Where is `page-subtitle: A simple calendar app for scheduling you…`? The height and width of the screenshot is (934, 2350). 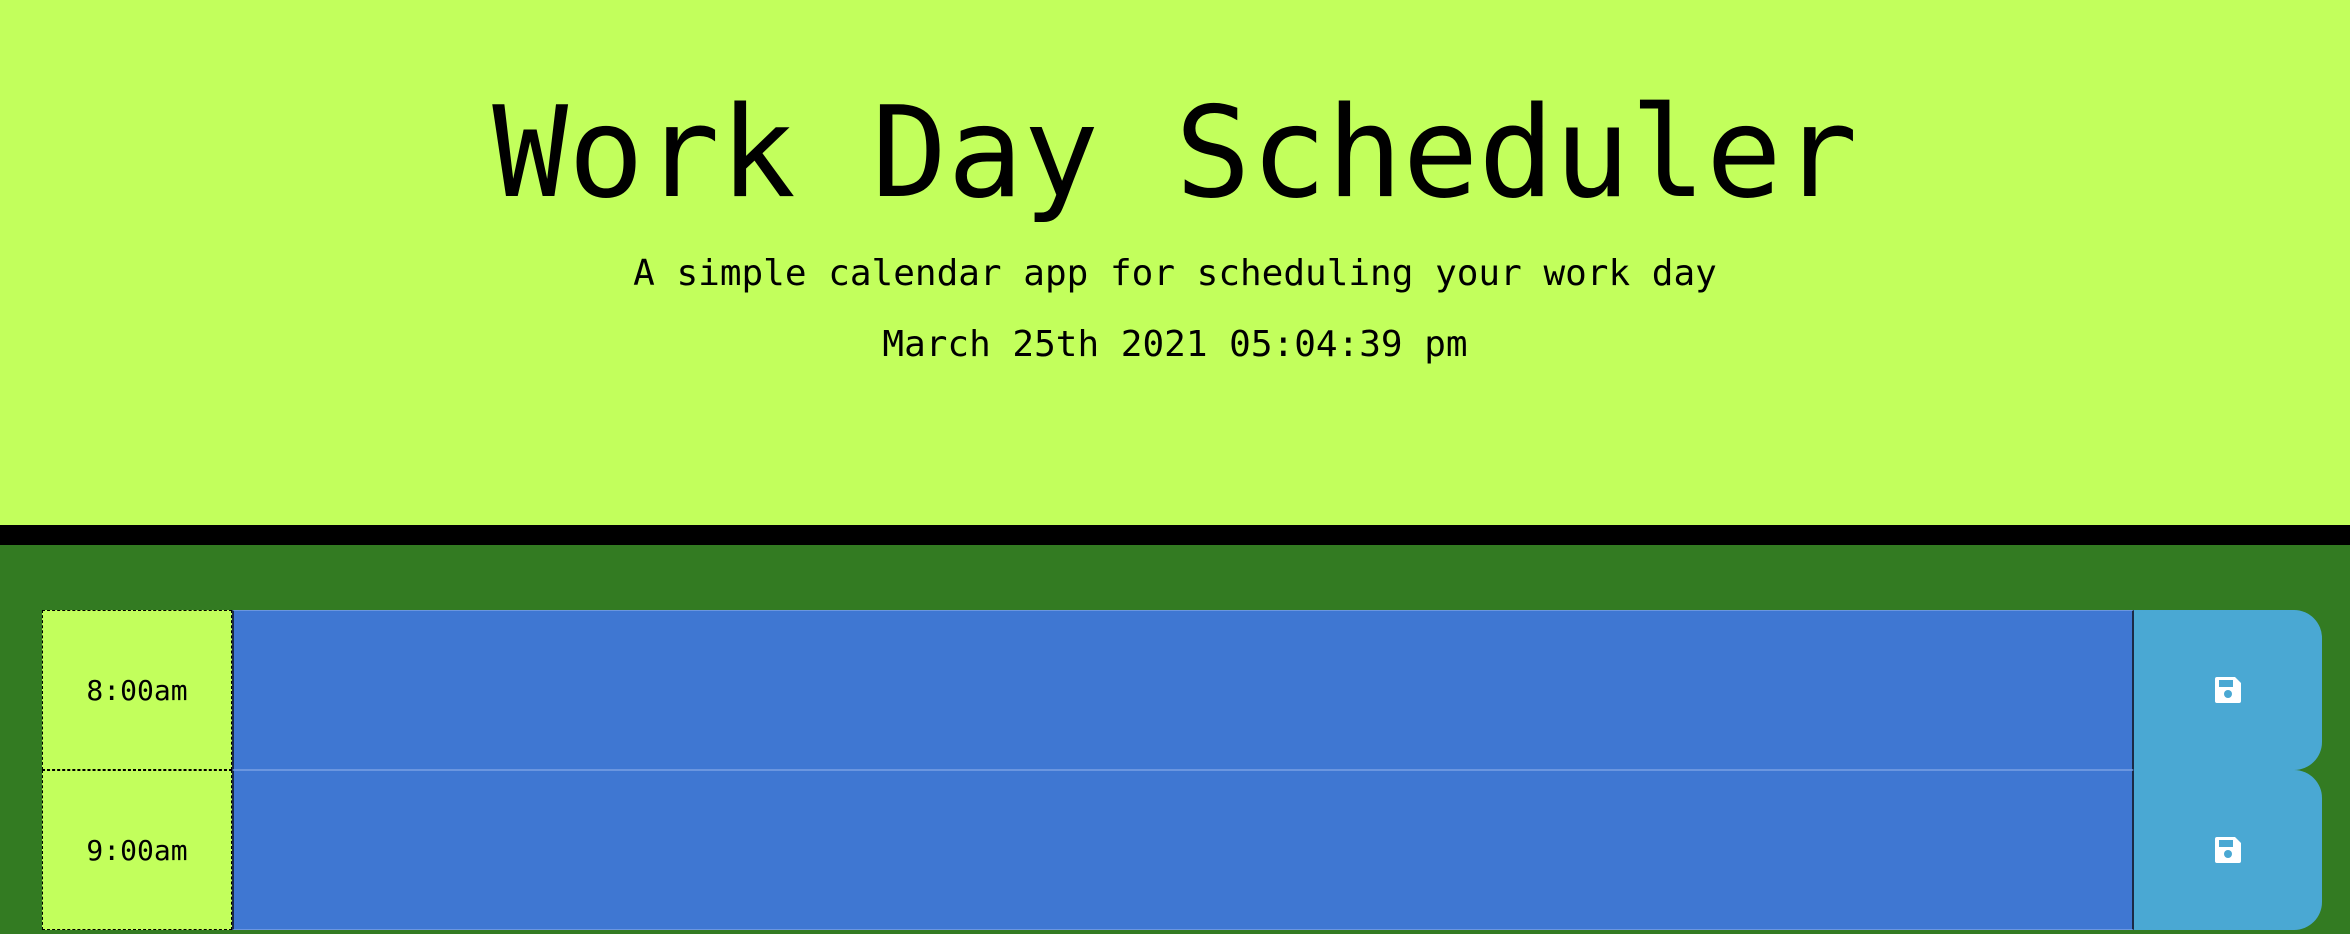
page-subtitle: A simple calendar app for scheduling you… is located at coordinates (1175, 273).